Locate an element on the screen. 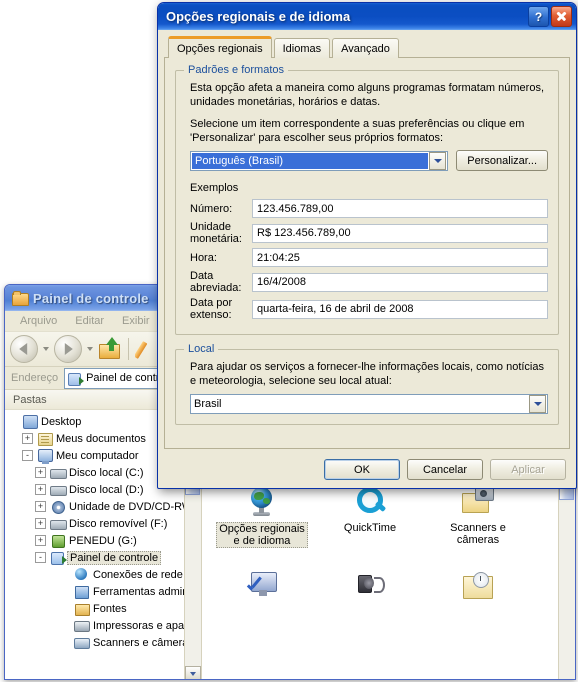 Image resolution: width=578 pixels, height=682 pixels. menu-arquivo: Arquivo is located at coordinates (38, 321).